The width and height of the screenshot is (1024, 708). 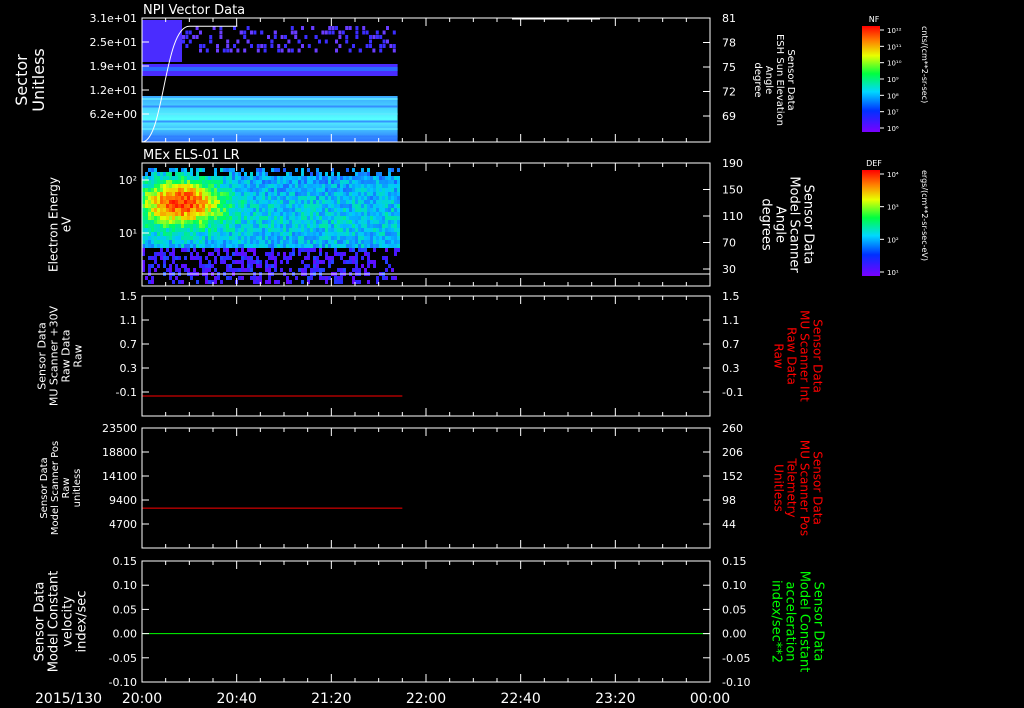 I want to click on panel-5-right-ylabel-line: Sensor Data, so click(x=818, y=622).